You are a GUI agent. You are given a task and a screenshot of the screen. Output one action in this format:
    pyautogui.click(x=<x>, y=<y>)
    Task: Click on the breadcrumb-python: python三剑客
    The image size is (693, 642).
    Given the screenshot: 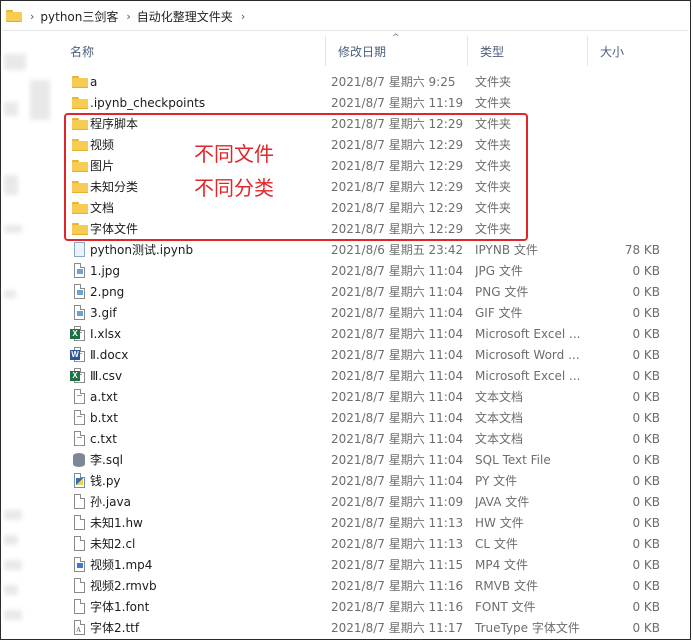 What is the action you would take?
    pyautogui.click(x=79, y=16)
    